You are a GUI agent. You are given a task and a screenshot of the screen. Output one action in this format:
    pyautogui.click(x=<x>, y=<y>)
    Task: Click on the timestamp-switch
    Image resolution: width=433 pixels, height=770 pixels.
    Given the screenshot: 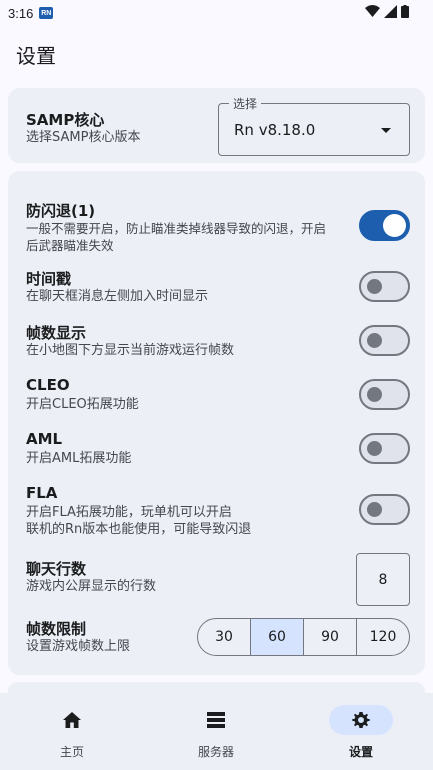 What is the action you would take?
    pyautogui.click(x=384, y=286)
    